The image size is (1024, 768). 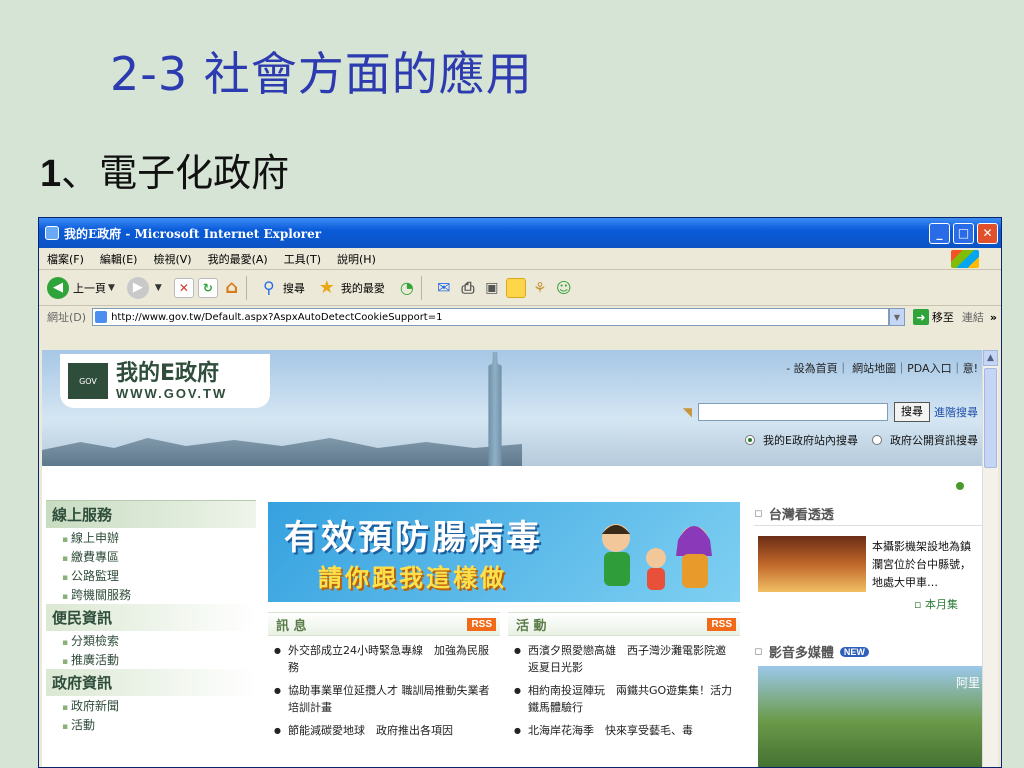 What do you see at coordinates (151, 556) in the screenshot?
I see `sidebar-item: 繳費專區` at bounding box center [151, 556].